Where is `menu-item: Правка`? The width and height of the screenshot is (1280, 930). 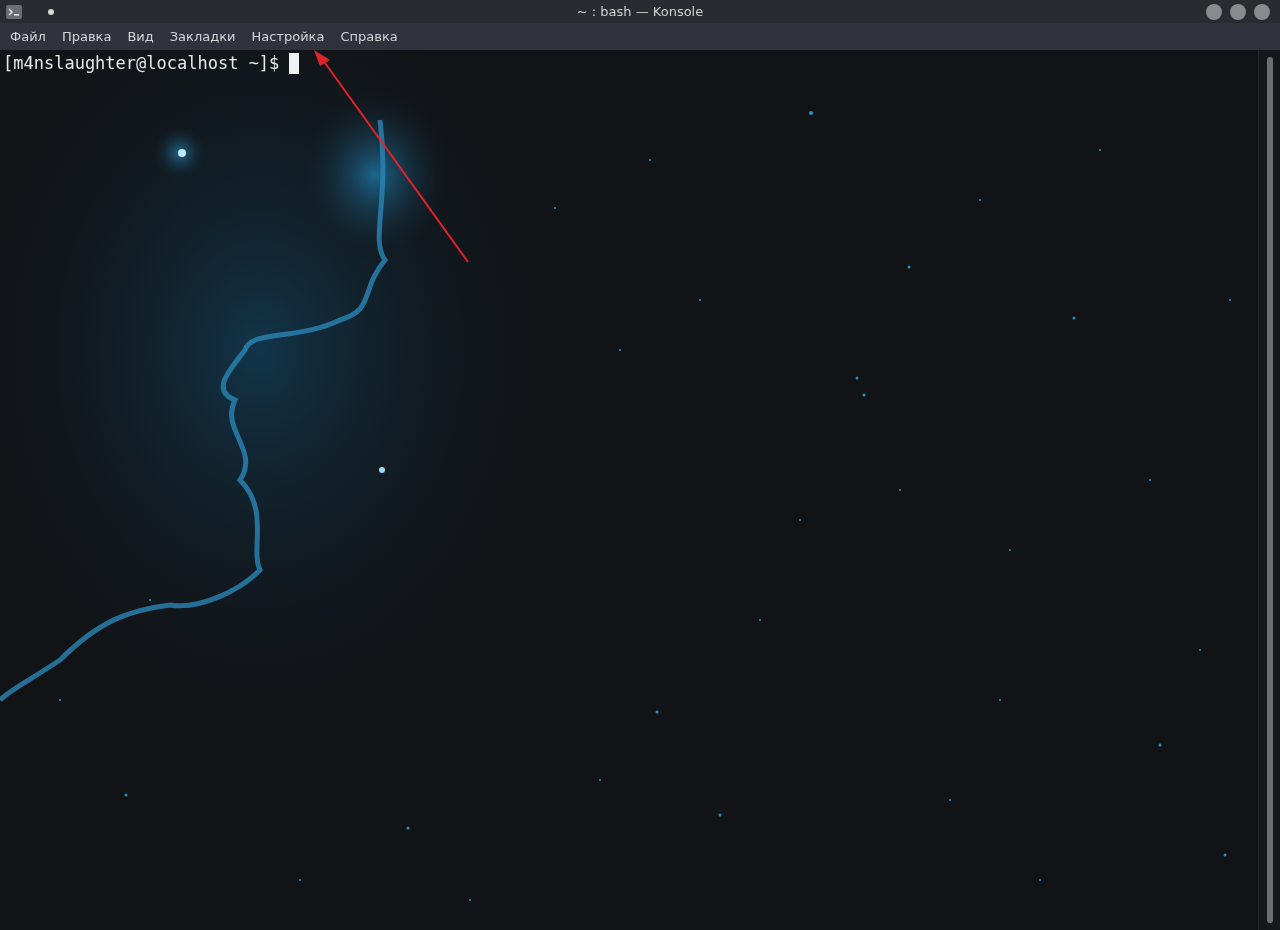 menu-item: Правка is located at coordinates (86, 36).